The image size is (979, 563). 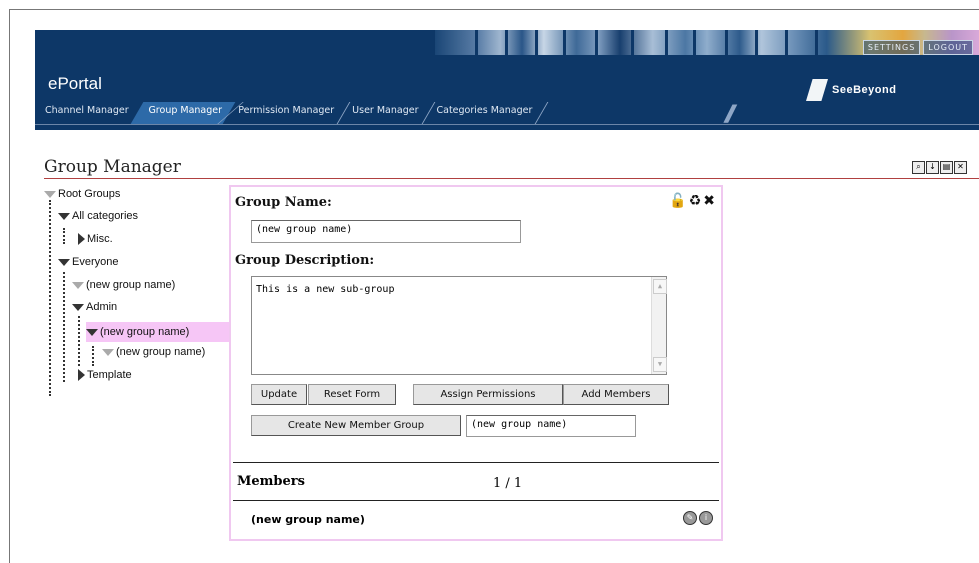 I want to click on delete-icon: ✖, so click(x=709, y=201).